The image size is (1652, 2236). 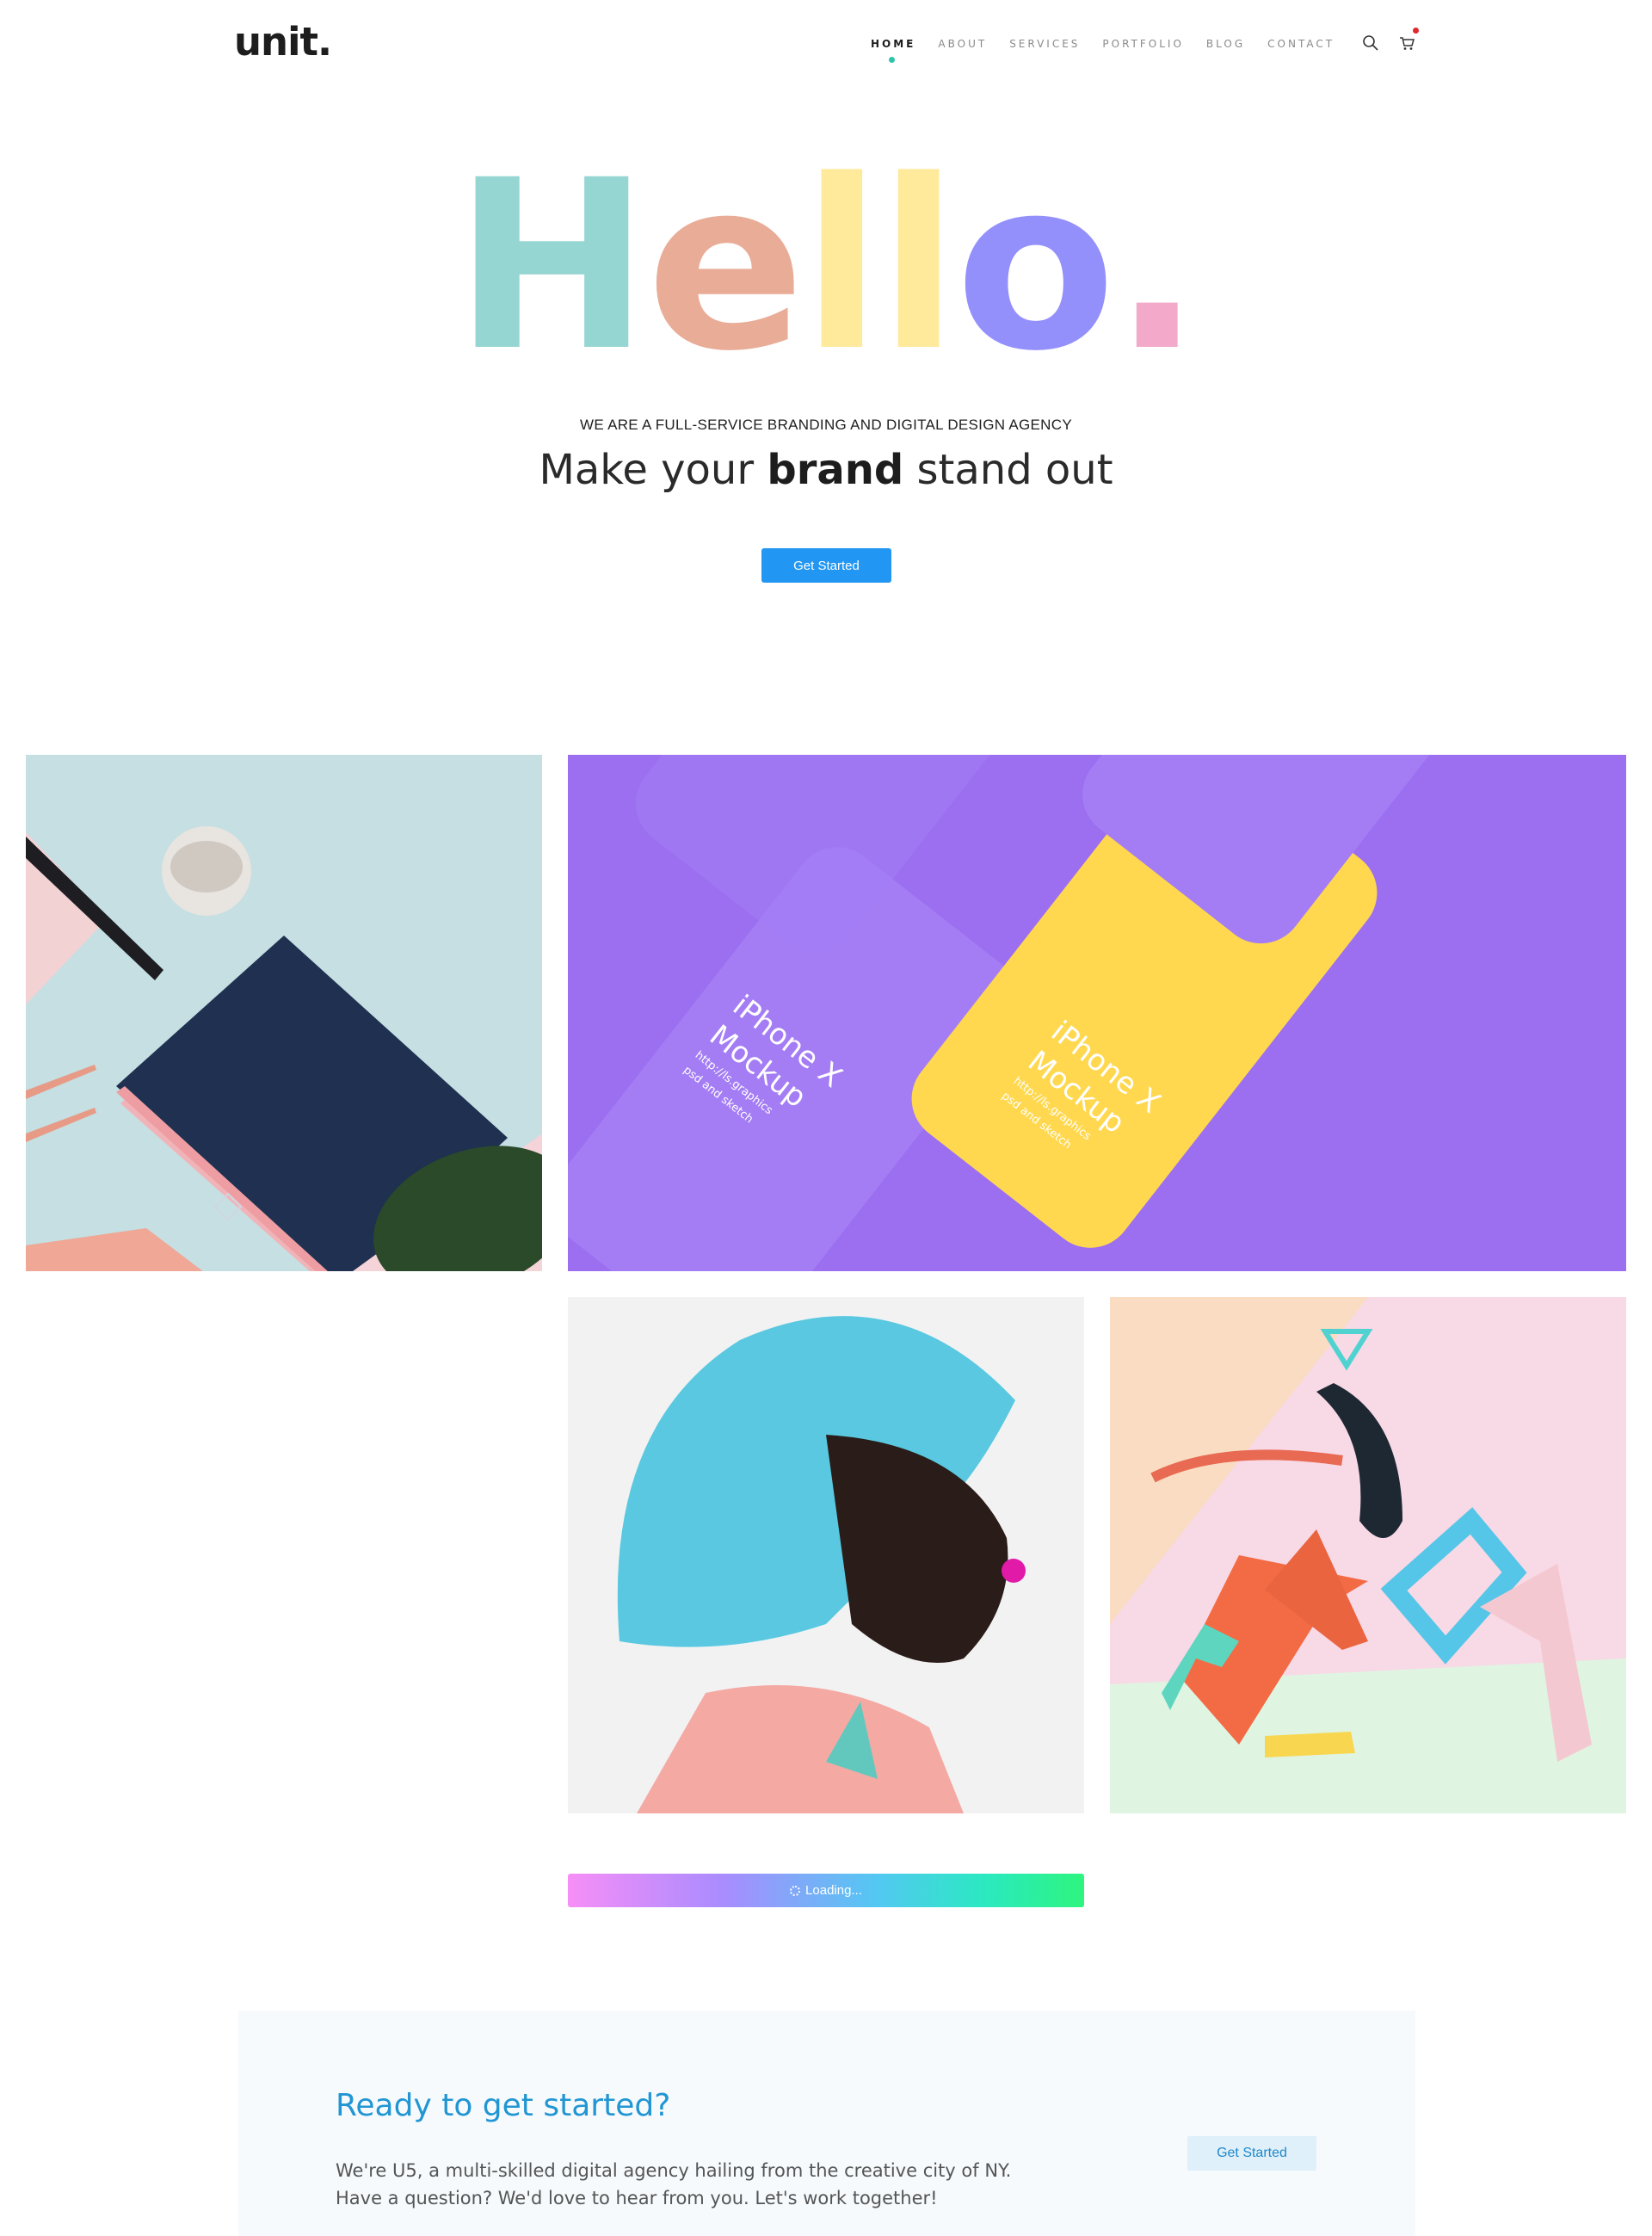 What do you see at coordinates (795, 1890) in the screenshot?
I see `spinner-icon` at bounding box center [795, 1890].